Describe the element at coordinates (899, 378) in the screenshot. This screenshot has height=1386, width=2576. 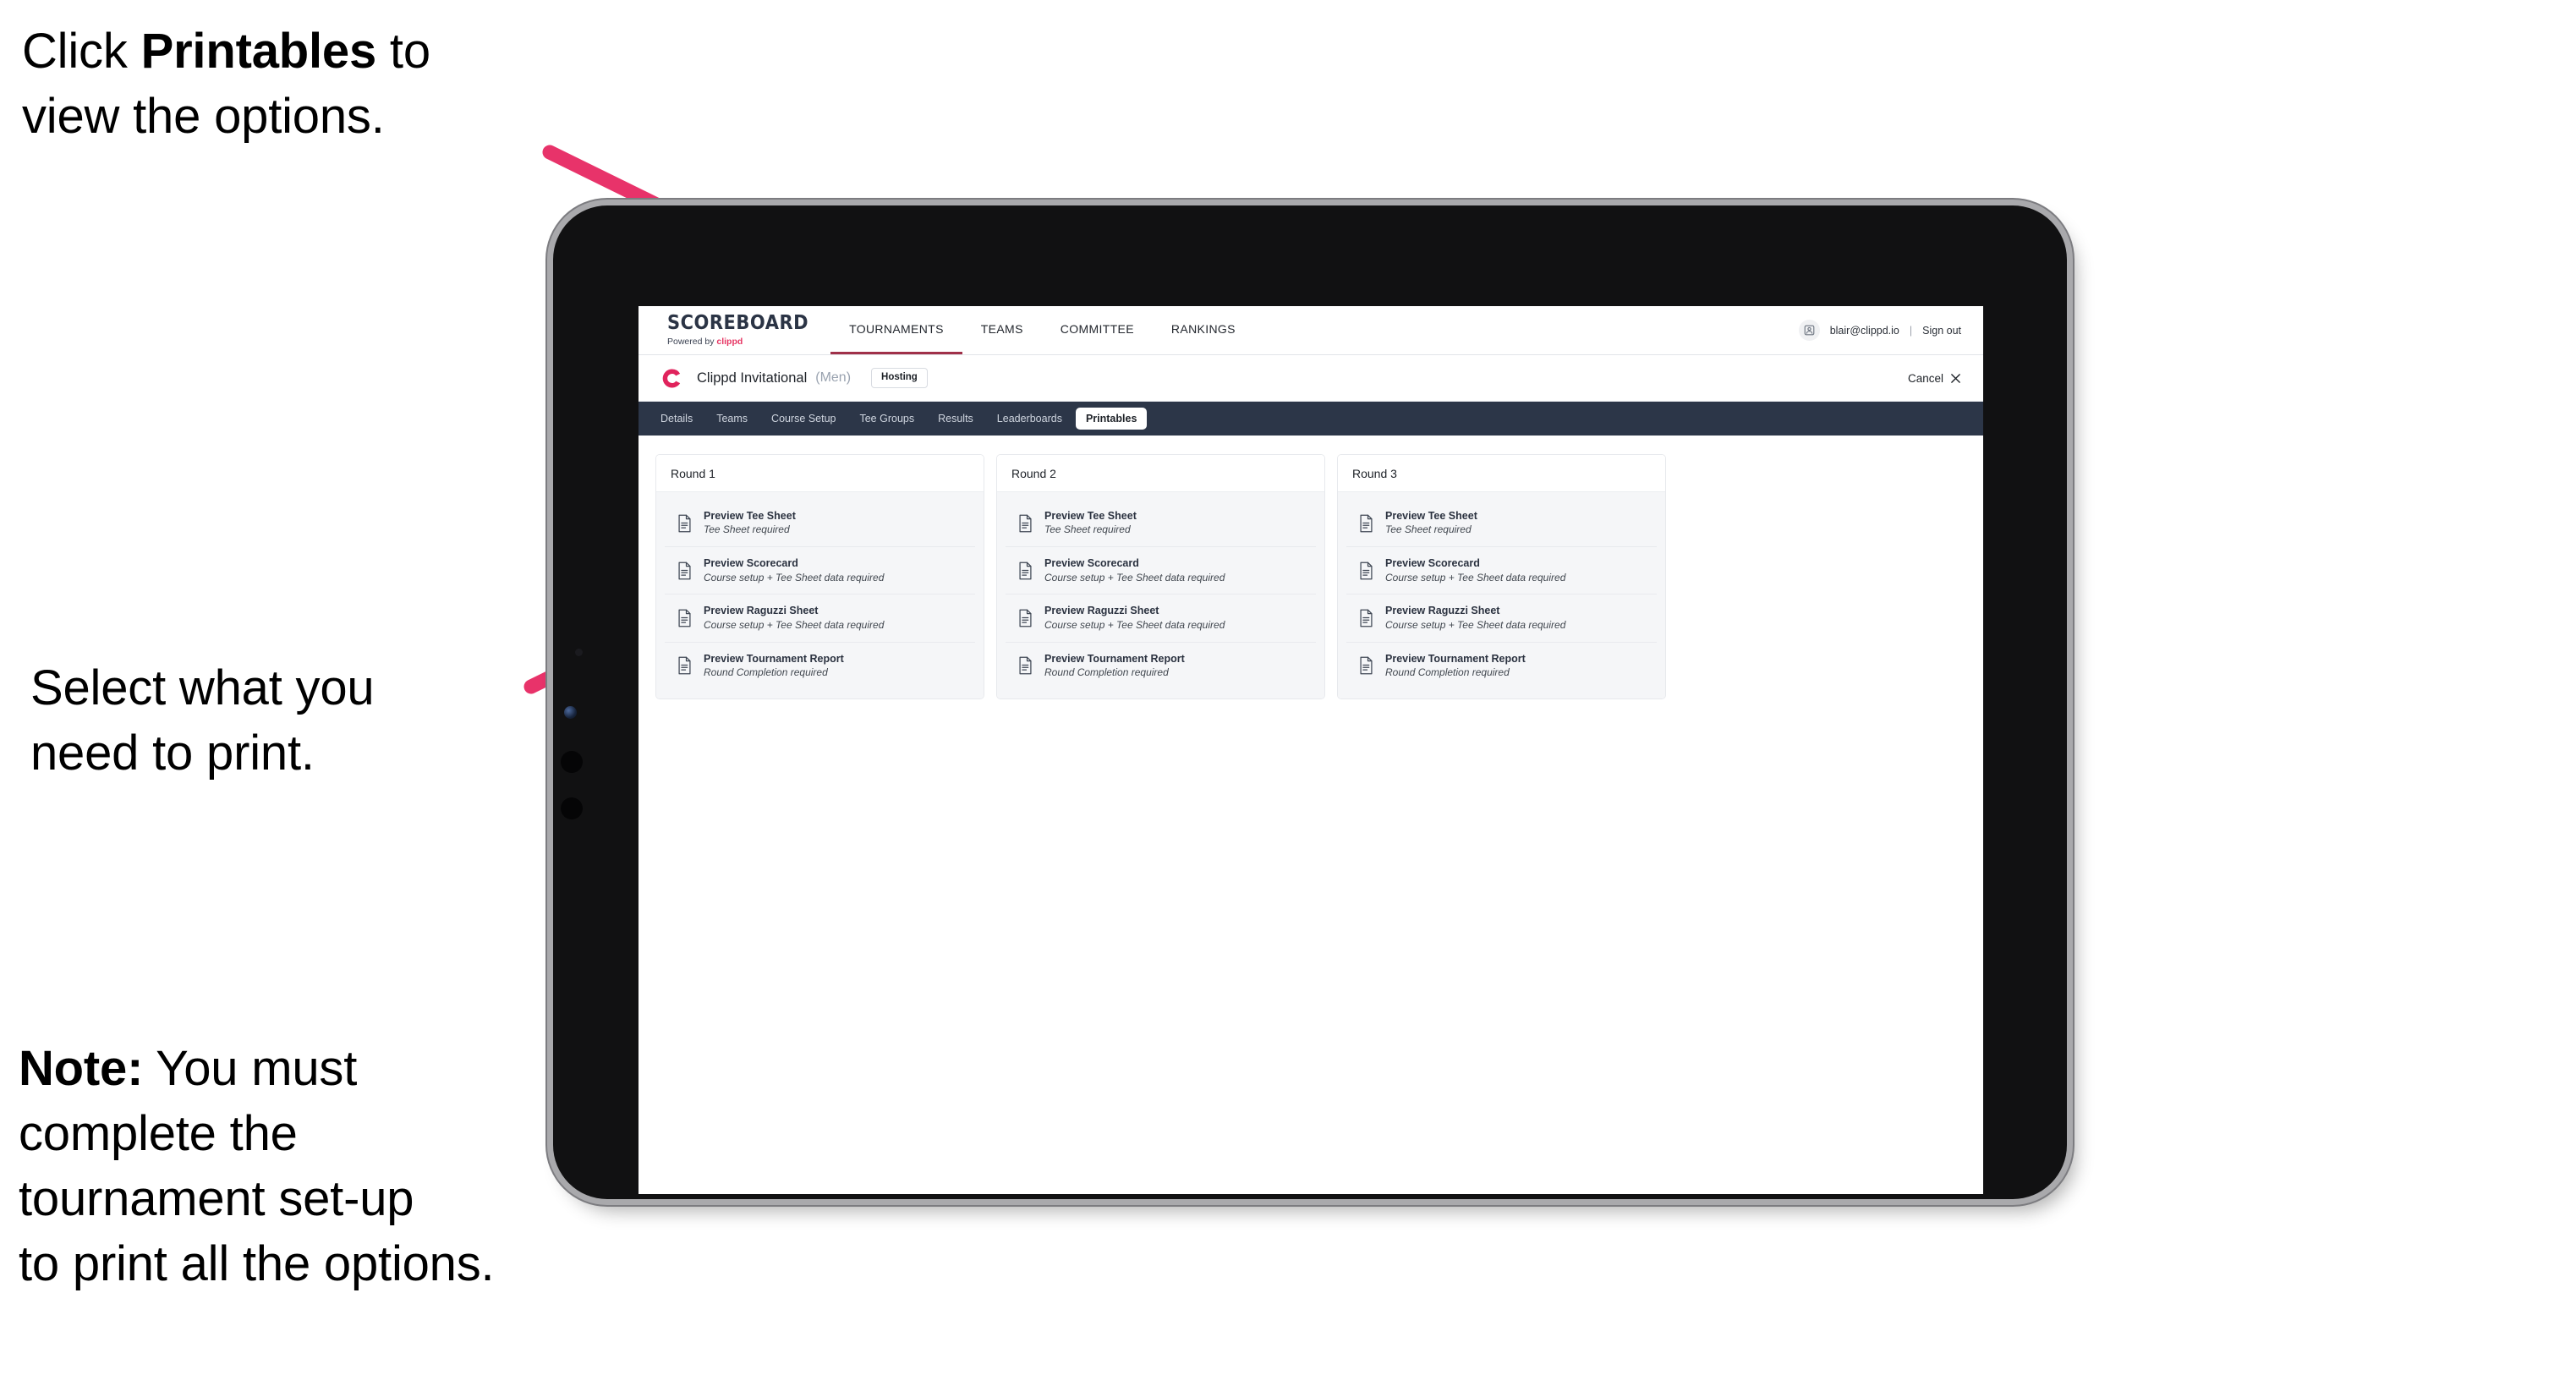
I see `status-badge-hosting: Hosting` at that location.